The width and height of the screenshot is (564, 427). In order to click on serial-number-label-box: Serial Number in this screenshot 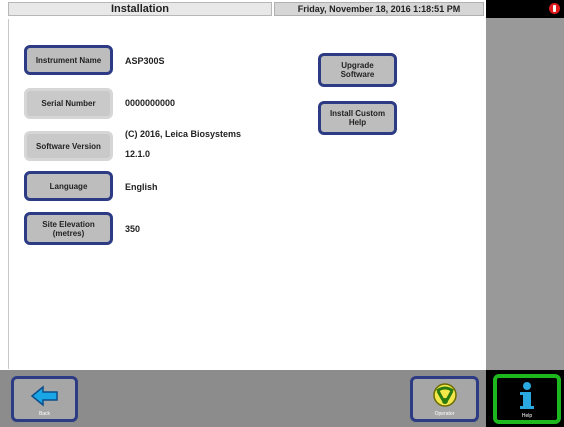, I will do `click(68, 103)`.